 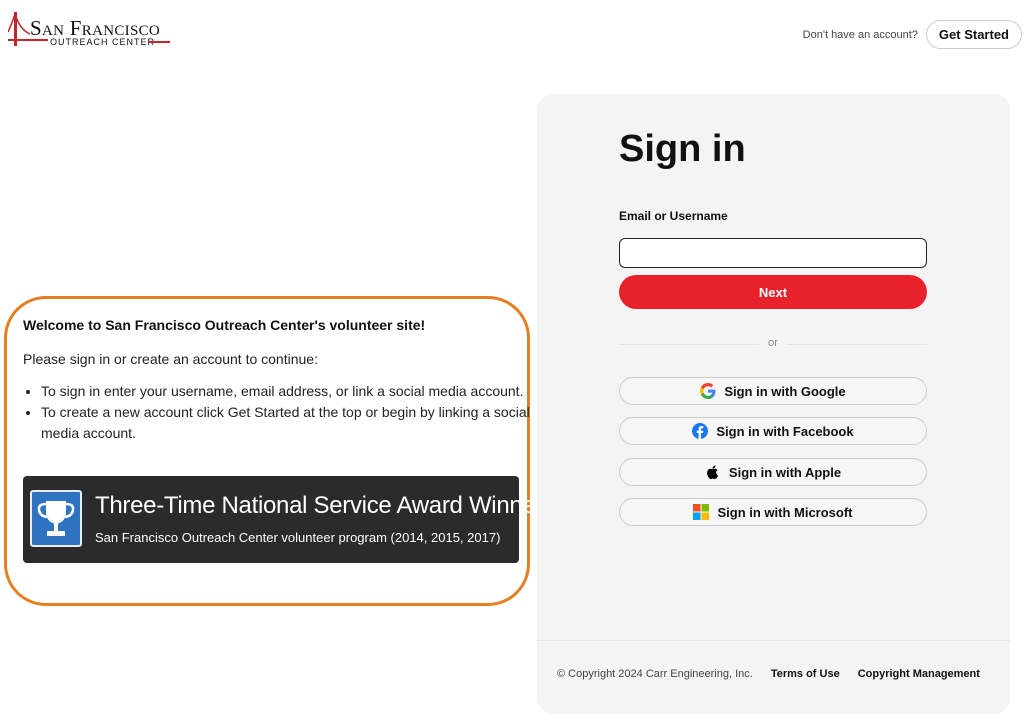 What do you see at coordinates (785, 512) in the screenshot?
I see `microsoft-sign-in-label: Sign in with Microsoft` at bounding box center [785, 512].